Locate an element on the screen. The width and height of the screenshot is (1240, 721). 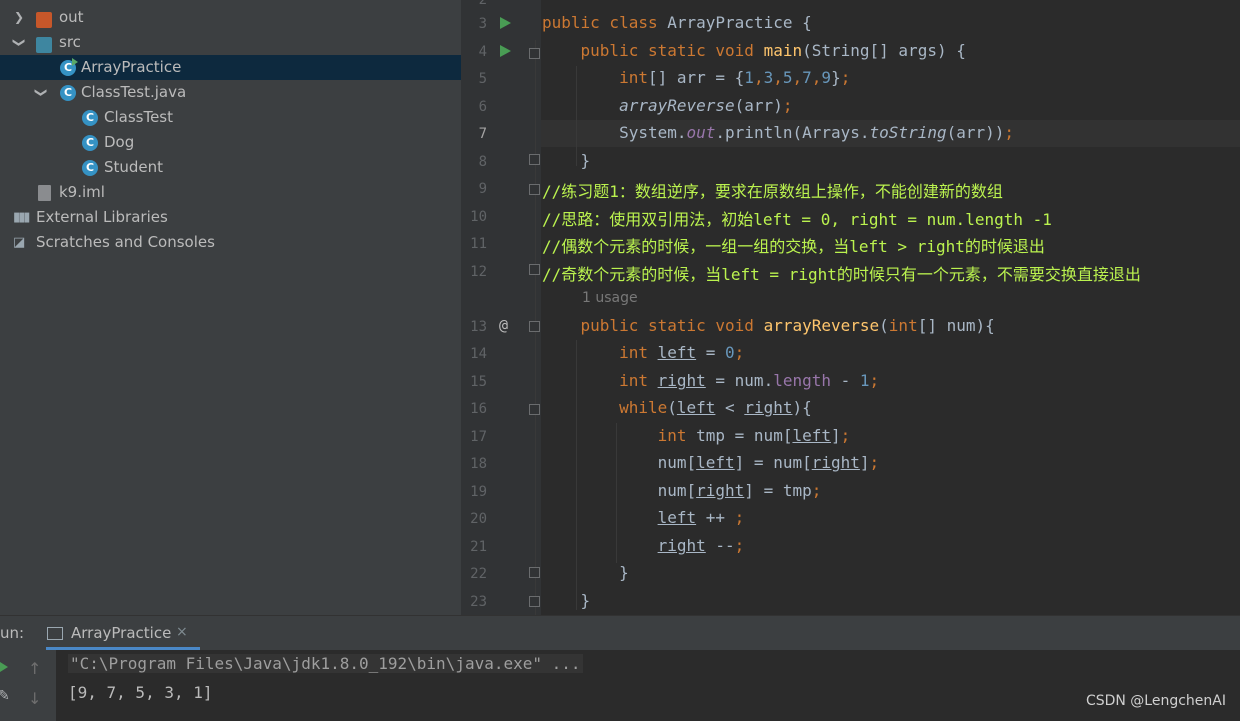
code-comment-line: //偶数个元素的时候，一组一组的交换，当left > right的时候退出 is located at coordinates (793, 245).